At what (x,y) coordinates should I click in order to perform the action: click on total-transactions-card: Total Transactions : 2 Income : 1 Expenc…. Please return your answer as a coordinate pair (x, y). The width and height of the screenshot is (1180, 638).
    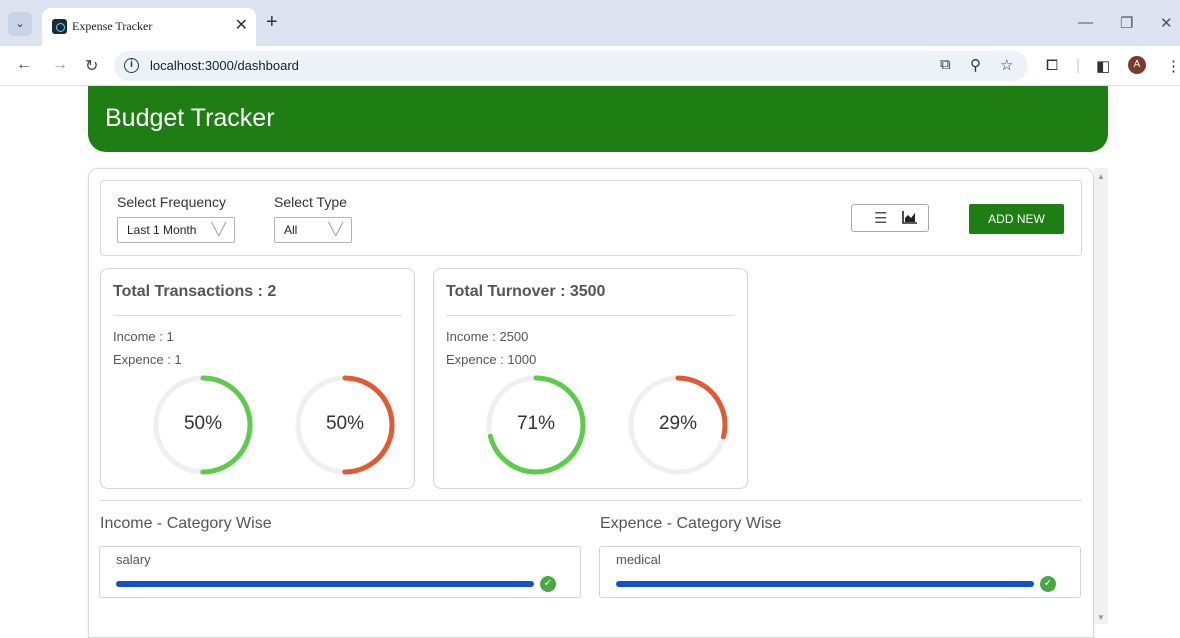
    Looking at the image, I should click on (257, 378).